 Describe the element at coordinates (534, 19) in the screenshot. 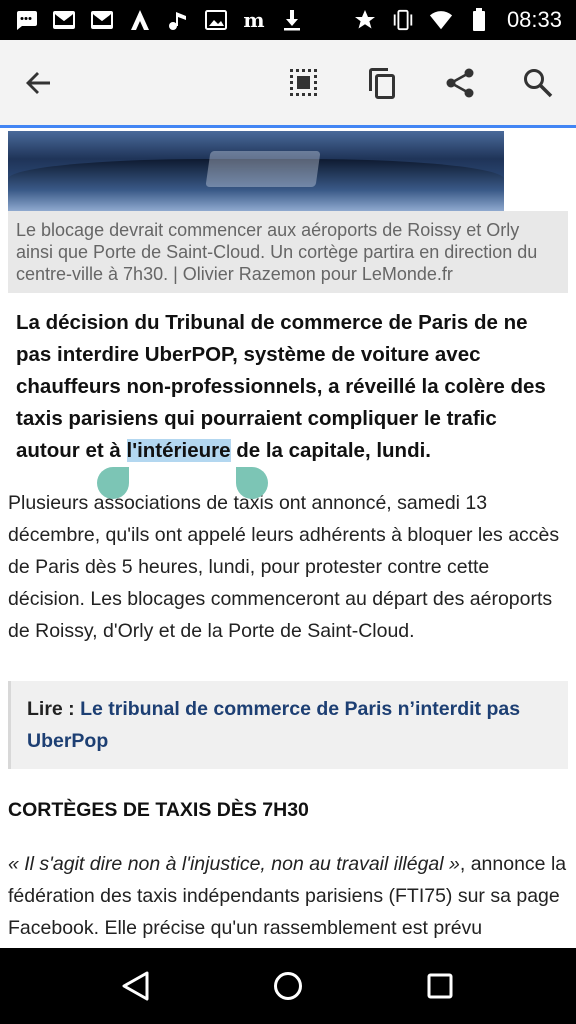

I see `clock: 08:33` at that location.